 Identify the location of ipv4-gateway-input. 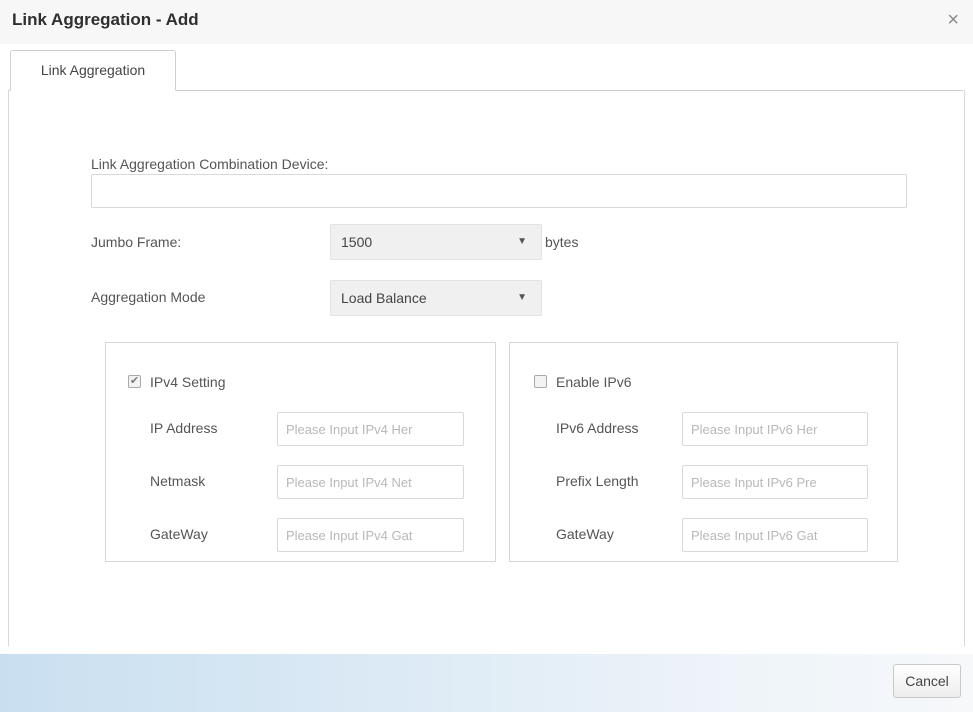
(370, 535).